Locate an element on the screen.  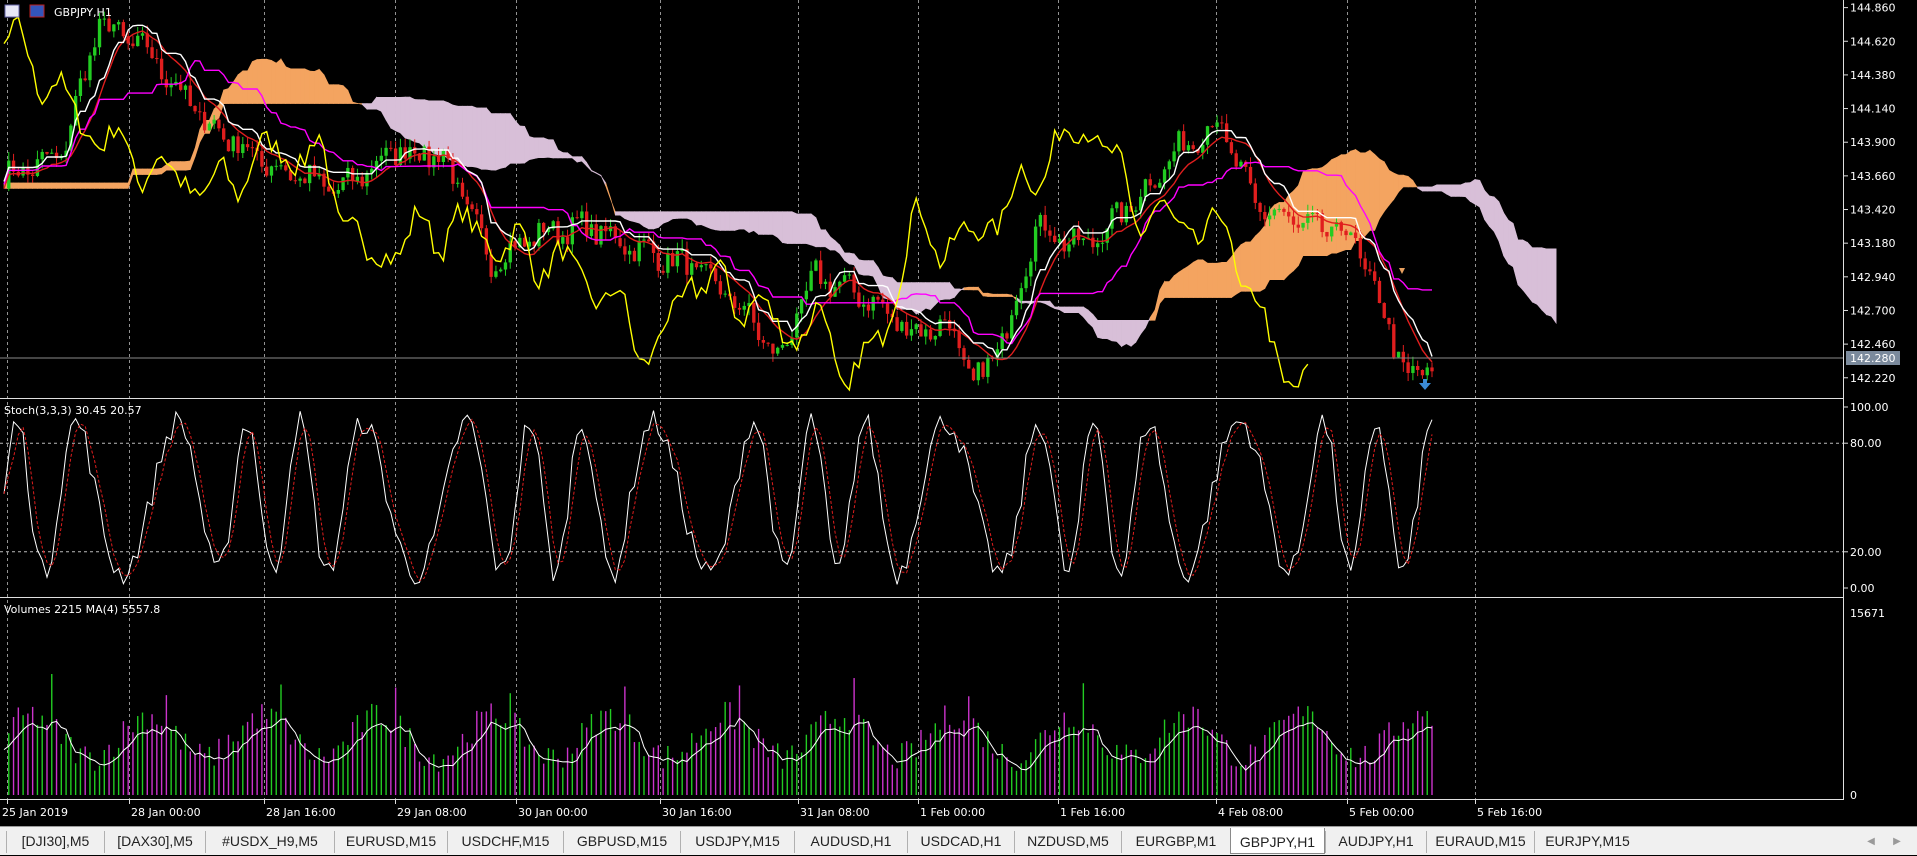
tab-audjpy-h1: AUDJPY,H1 is located at coordinates (1375, 842).